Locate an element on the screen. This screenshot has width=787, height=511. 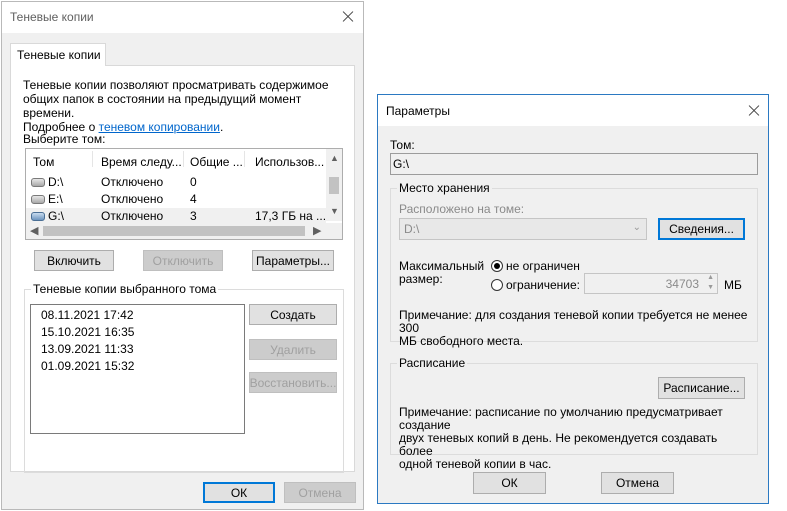
spin-up-icon: ▲ is located at coordinates (710, 277).